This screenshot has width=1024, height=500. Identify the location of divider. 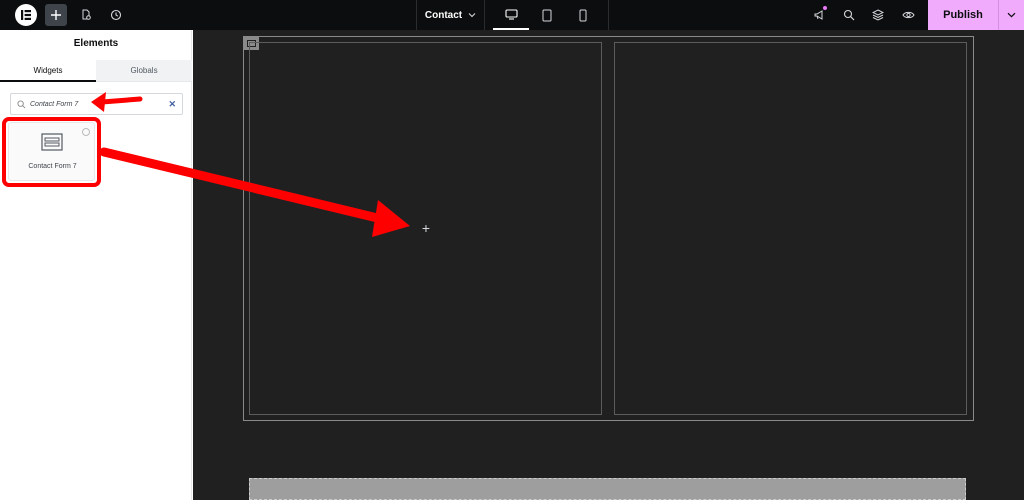
(608, 15).